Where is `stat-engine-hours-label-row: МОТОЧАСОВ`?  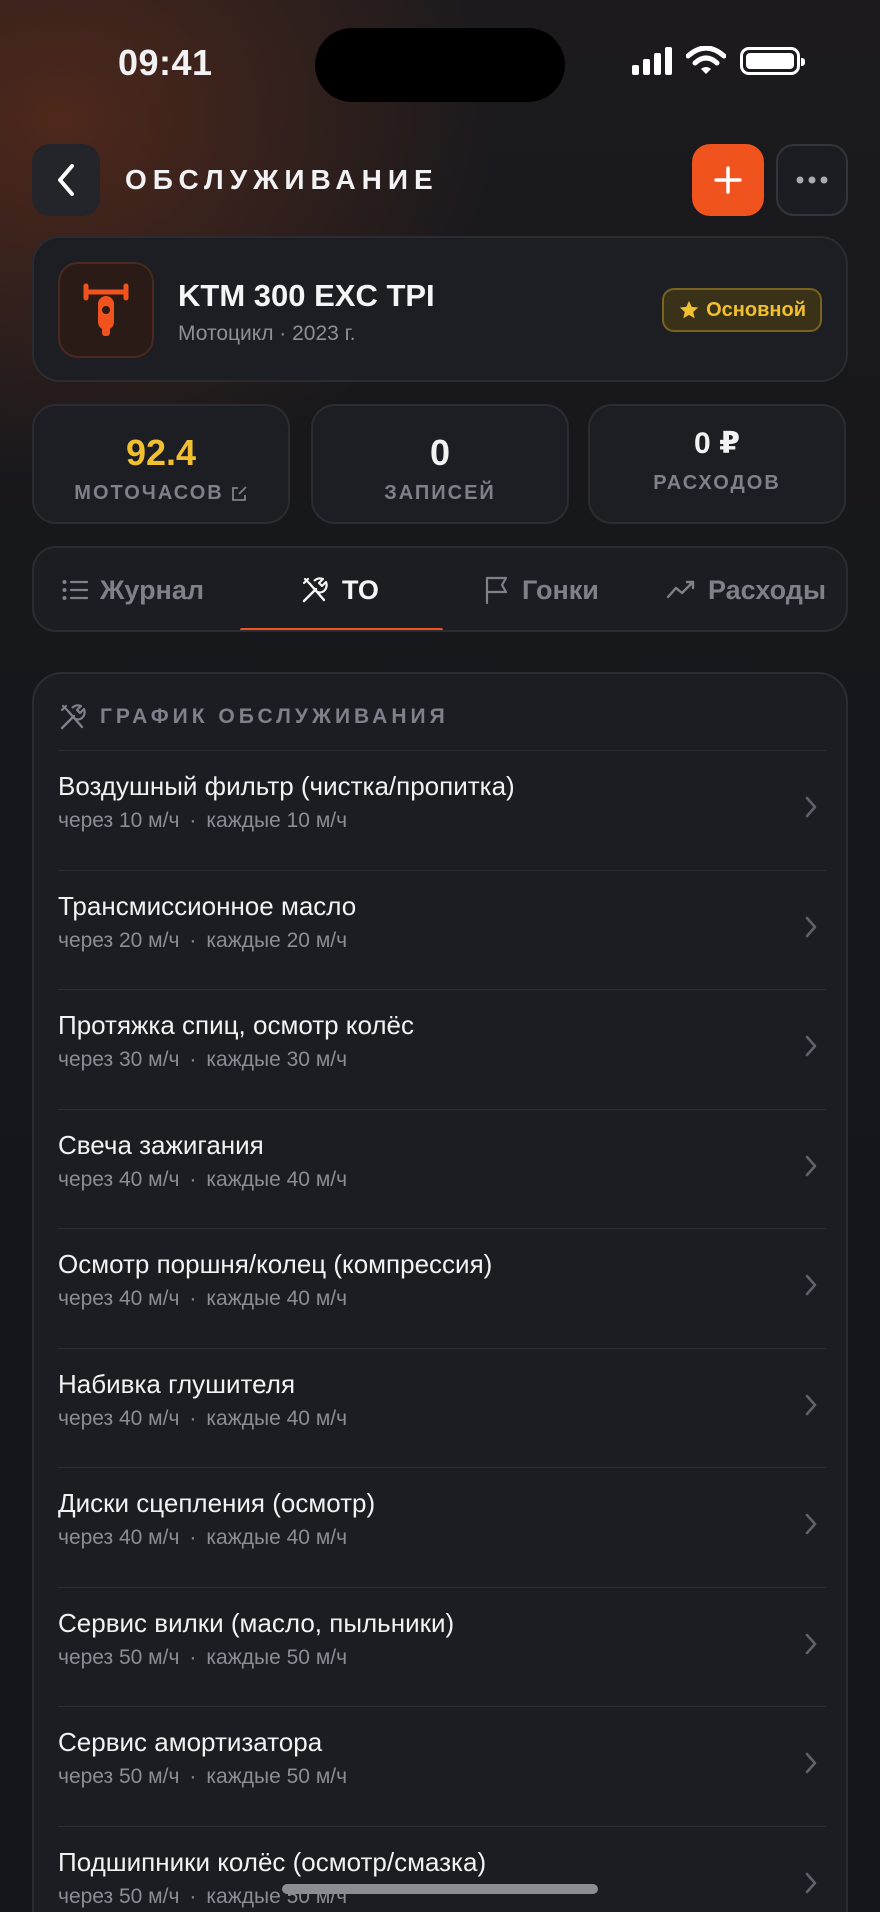
stat-engine-hours-label-row: МОТОЧАСОВ is located at coordinates (161, 493).